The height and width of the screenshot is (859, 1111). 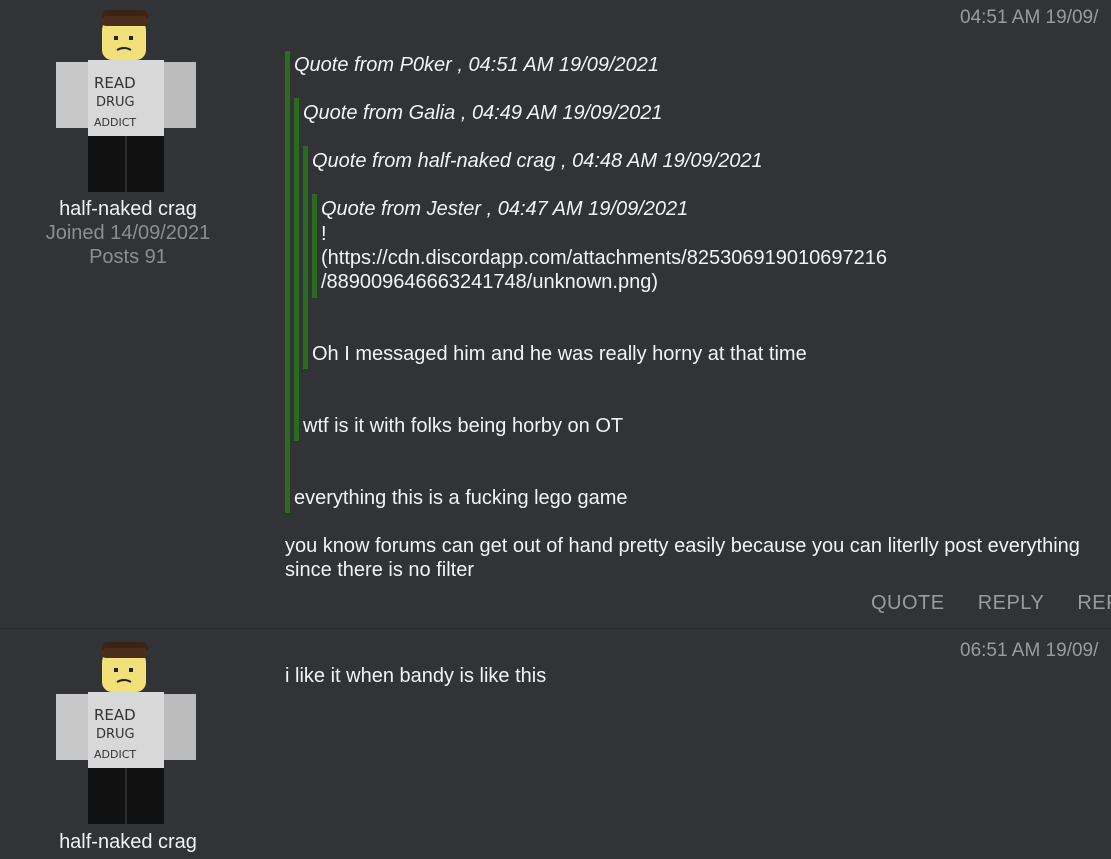 I want to click on report-button: REP, so click(x=1094, y=603).